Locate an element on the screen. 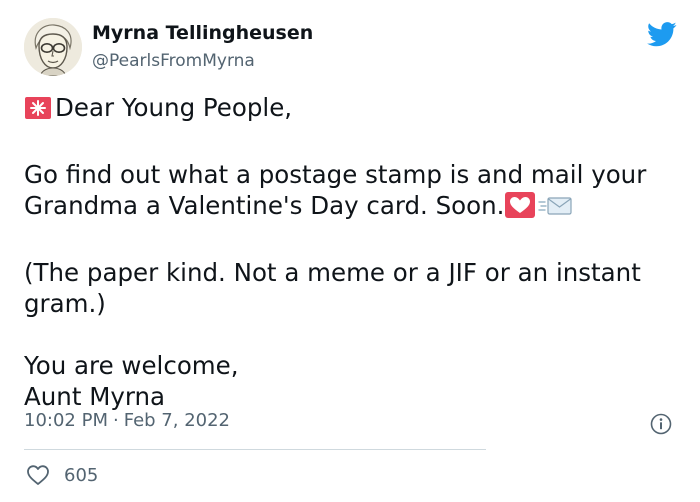  closing-paragraph: You are welcome, Aunt Myrna is located at coordinates (354, 381).